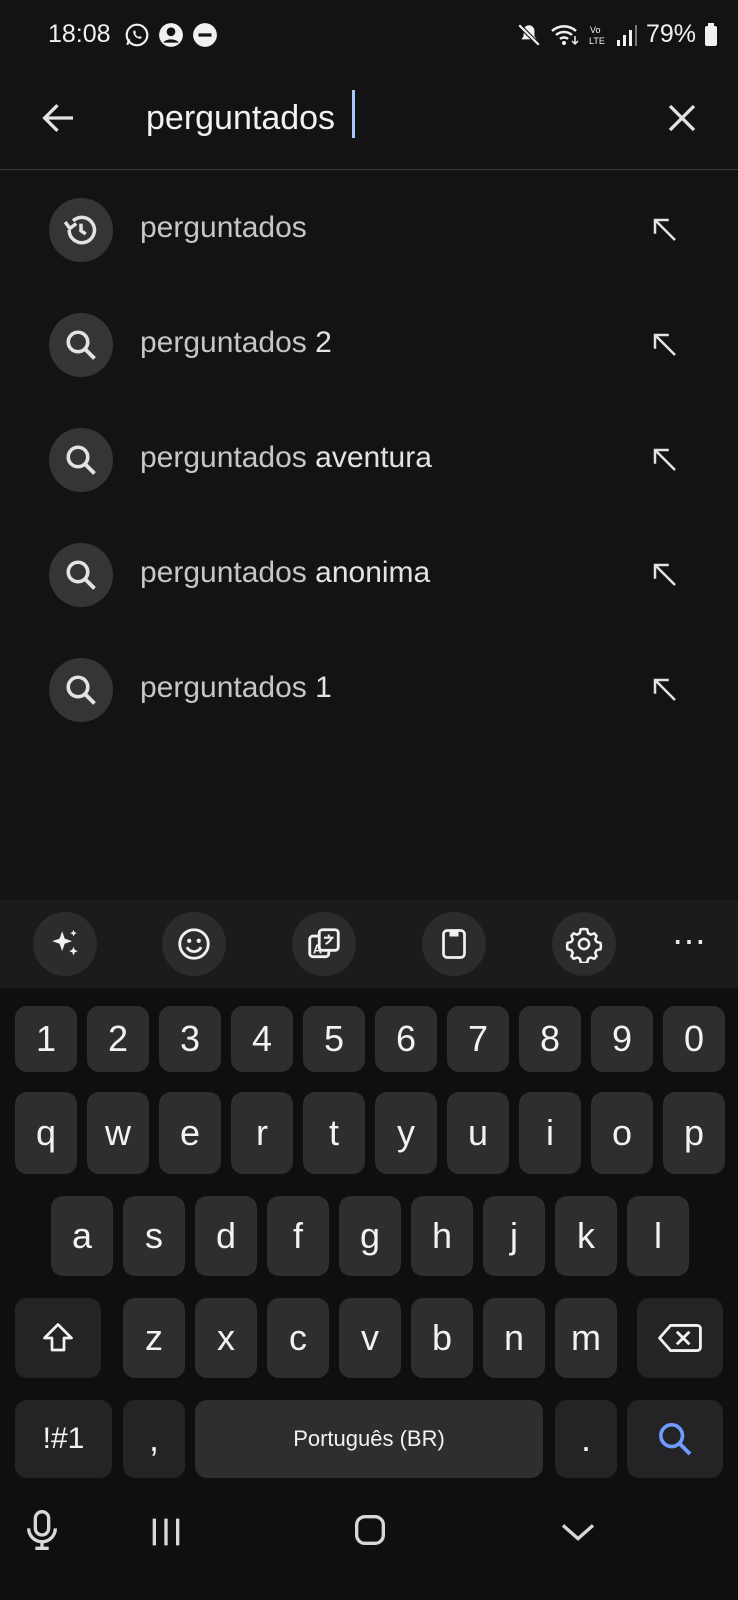 The image size is (738, 1600). I want to click on suggestion-text: perguntados 2, so click(236, 342).